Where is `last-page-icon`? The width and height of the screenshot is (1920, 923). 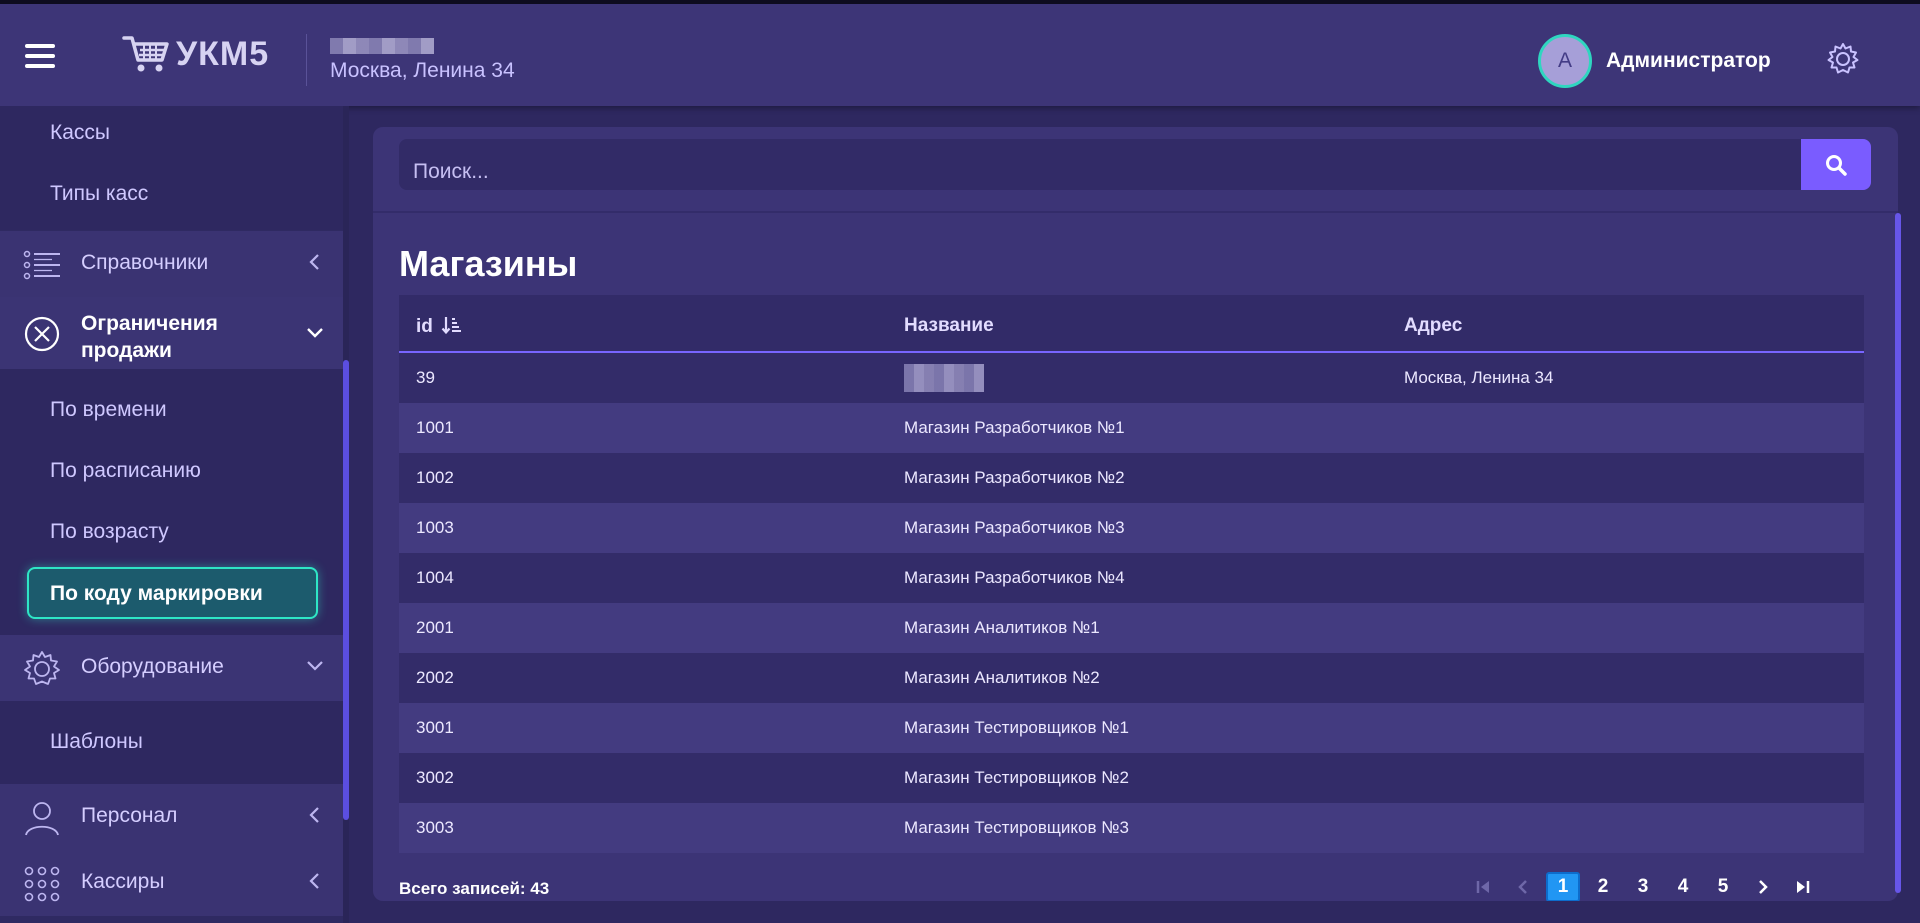 last-page-icon is located at coordinates (1803, 887).